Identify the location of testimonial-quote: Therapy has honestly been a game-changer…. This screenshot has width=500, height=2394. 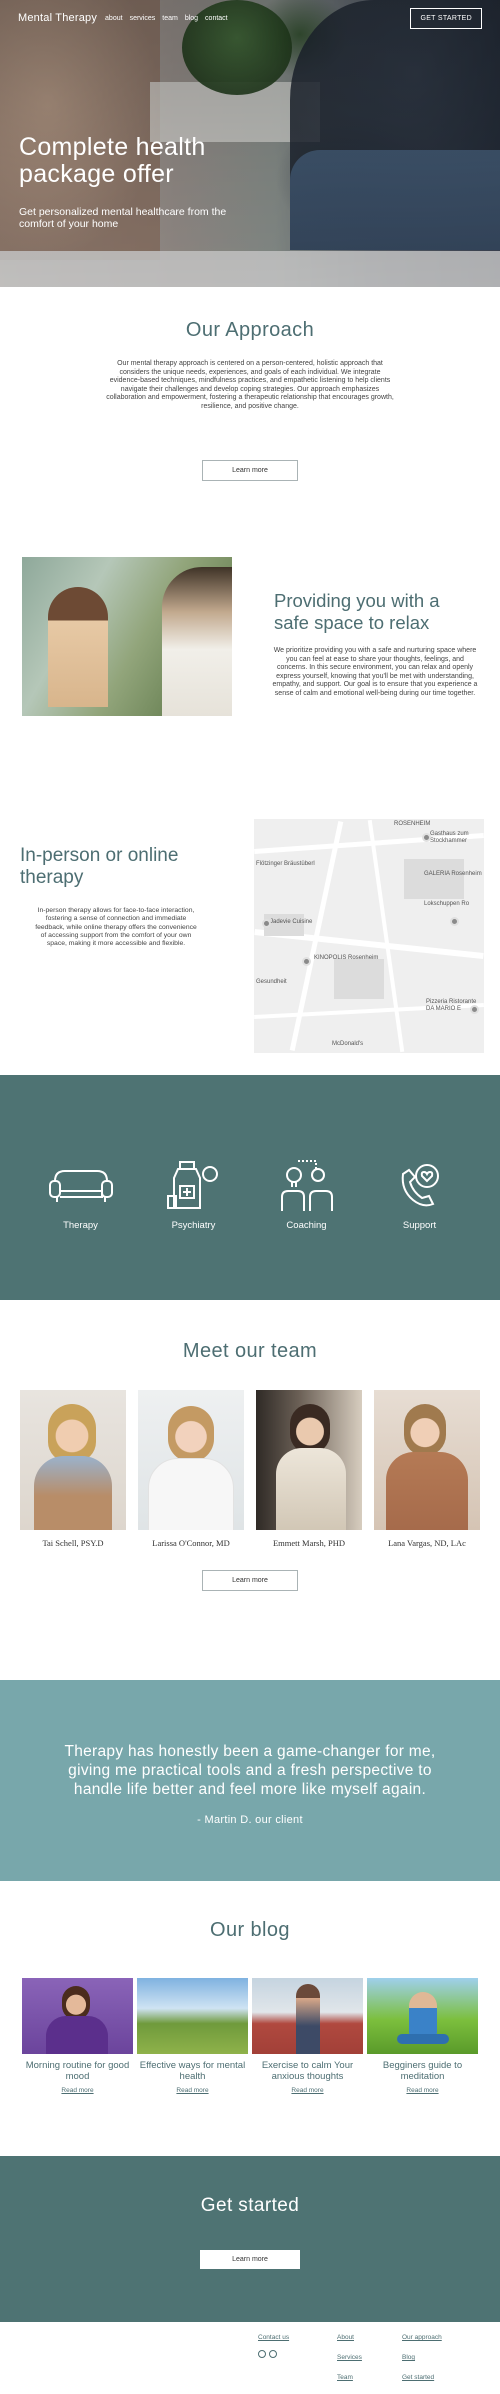
(250, 1770).